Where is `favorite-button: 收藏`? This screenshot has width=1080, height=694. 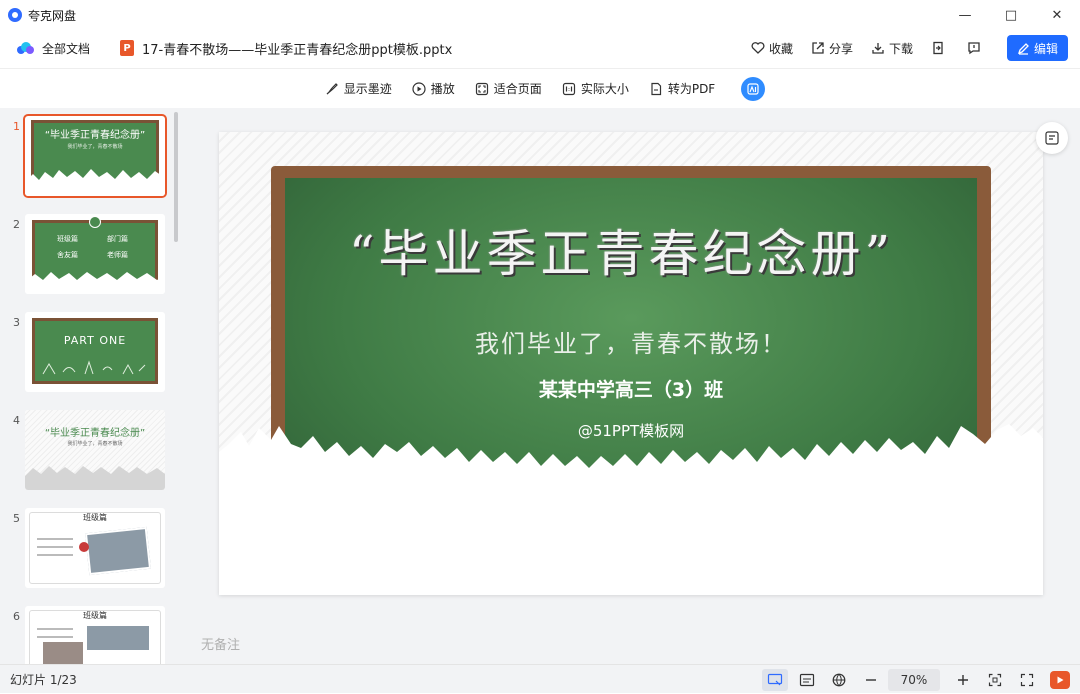
favorite-button: 收藏 is located at coordinates (772, 48).